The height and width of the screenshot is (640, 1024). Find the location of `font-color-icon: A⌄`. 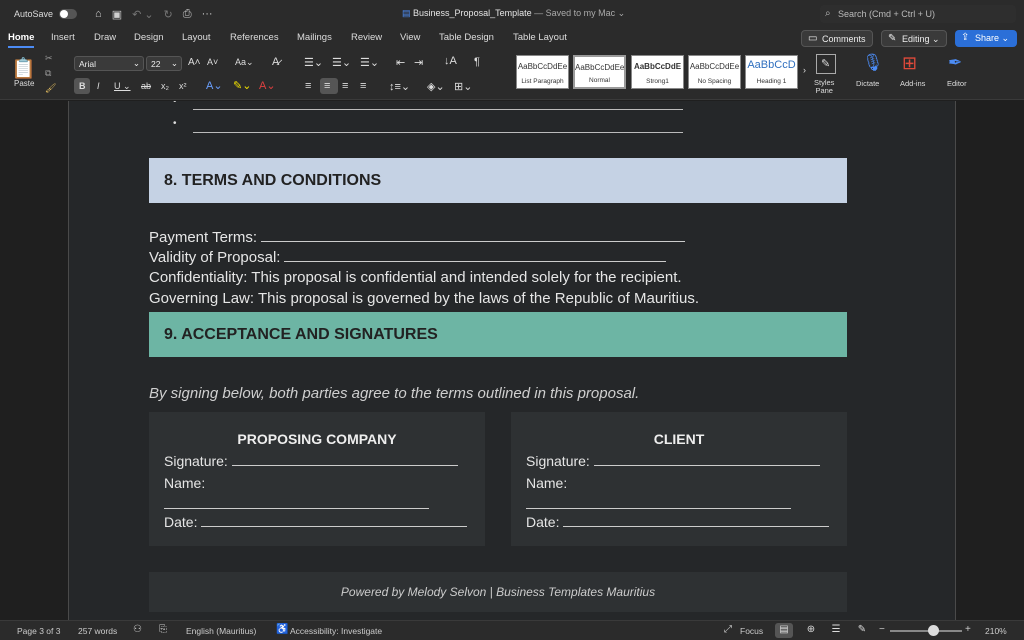

font-color-icon: A⌄ is located at coordinates (267, 85).